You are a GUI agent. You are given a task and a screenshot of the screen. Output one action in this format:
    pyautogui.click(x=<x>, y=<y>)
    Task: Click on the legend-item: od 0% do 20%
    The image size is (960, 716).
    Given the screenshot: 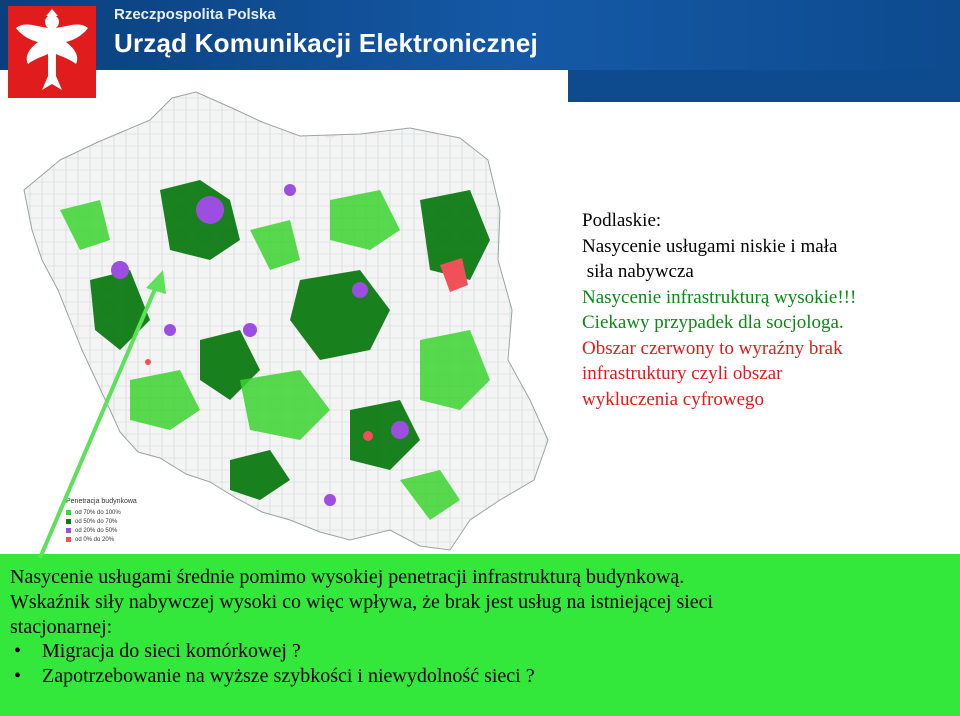 What is the action you would take?
    pyautogui.click(x=101, y=539)
    